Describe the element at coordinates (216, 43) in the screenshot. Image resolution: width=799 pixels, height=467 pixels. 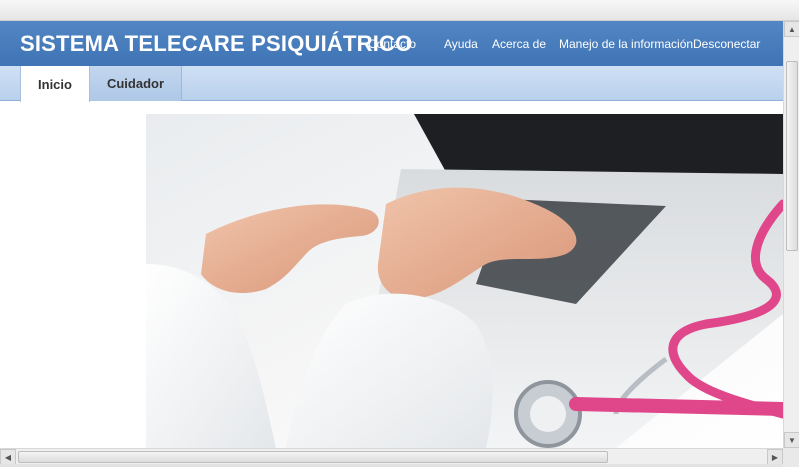
I see `app-title: SISTEMA TELECARE PSIQUIÁTRICO` at that location.